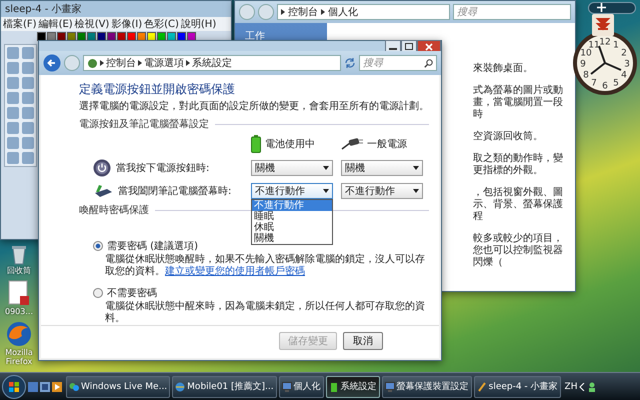 This screenshot has width=640, height=400. What do you see at coordinates (161, 24) in the screenshot?
I see `menu-item: 色彩(C)` at bounding box center [161, 24].